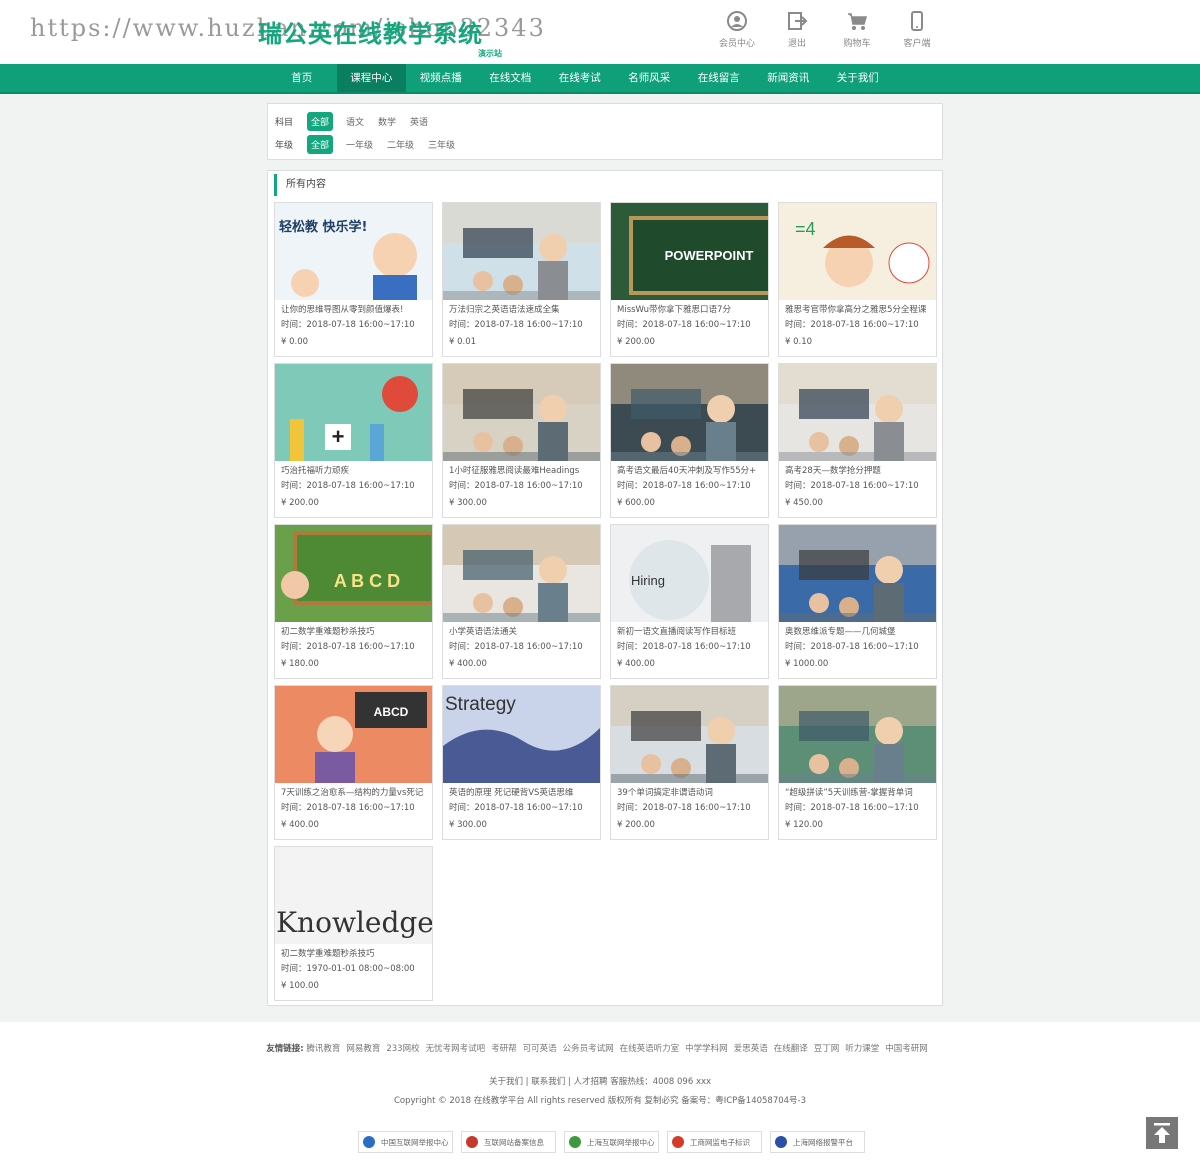 This screenshot has height=1172, width=1200. I want to click on course-price: ¥ 1000.00, so click(807, 664).